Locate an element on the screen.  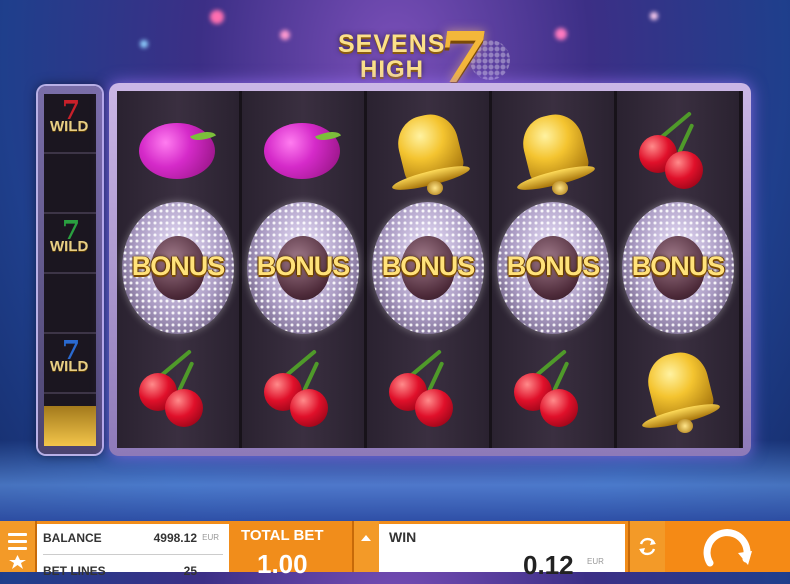
reel-1: BONUS is located at coordinates (179, 269).